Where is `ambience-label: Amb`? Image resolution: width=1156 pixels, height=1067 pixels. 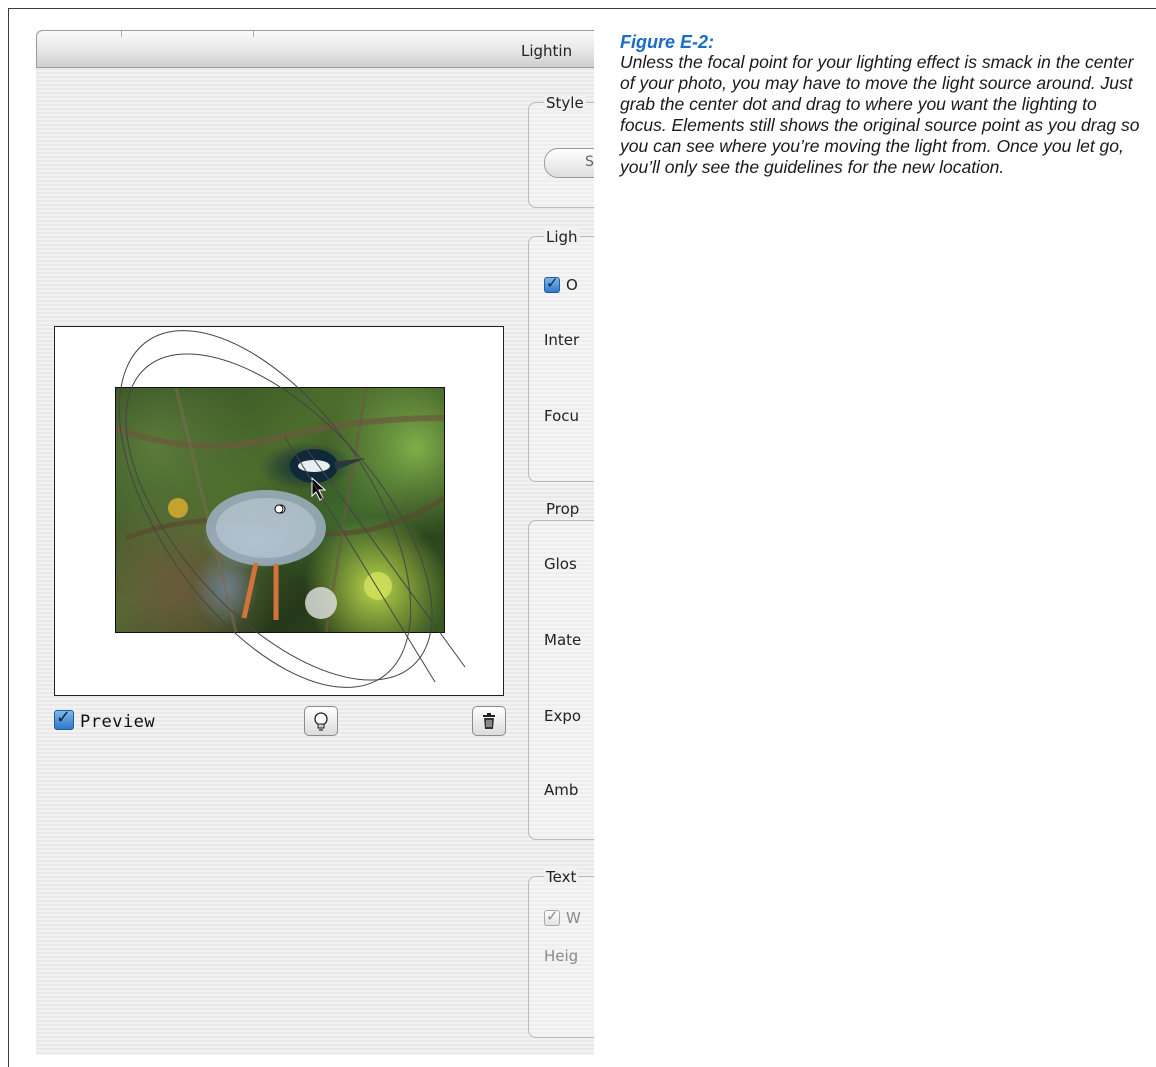 ambience-label: Amb is located at coordinates (561, 790).